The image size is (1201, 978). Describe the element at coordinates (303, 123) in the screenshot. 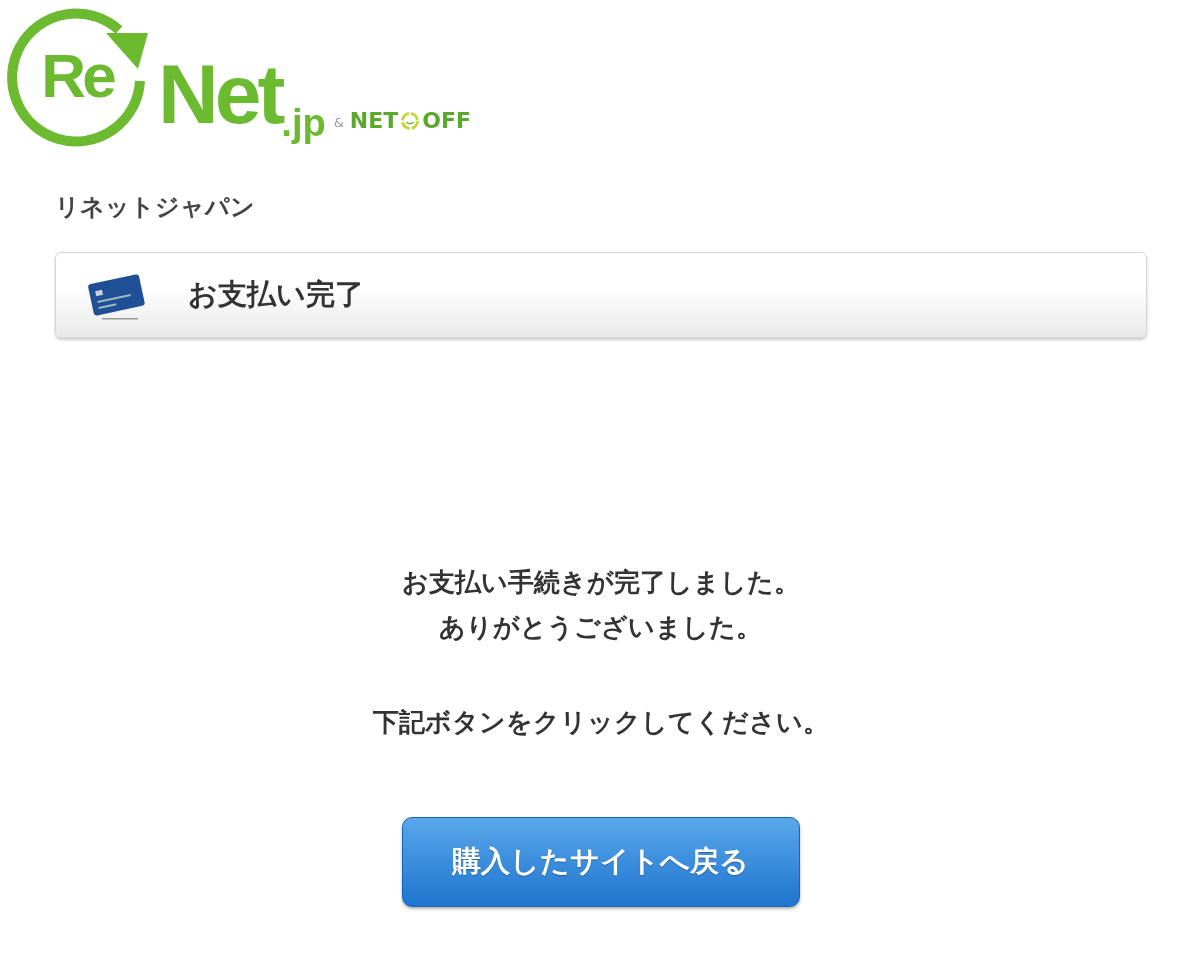

I see `logo-suffix: .jp` at that location.